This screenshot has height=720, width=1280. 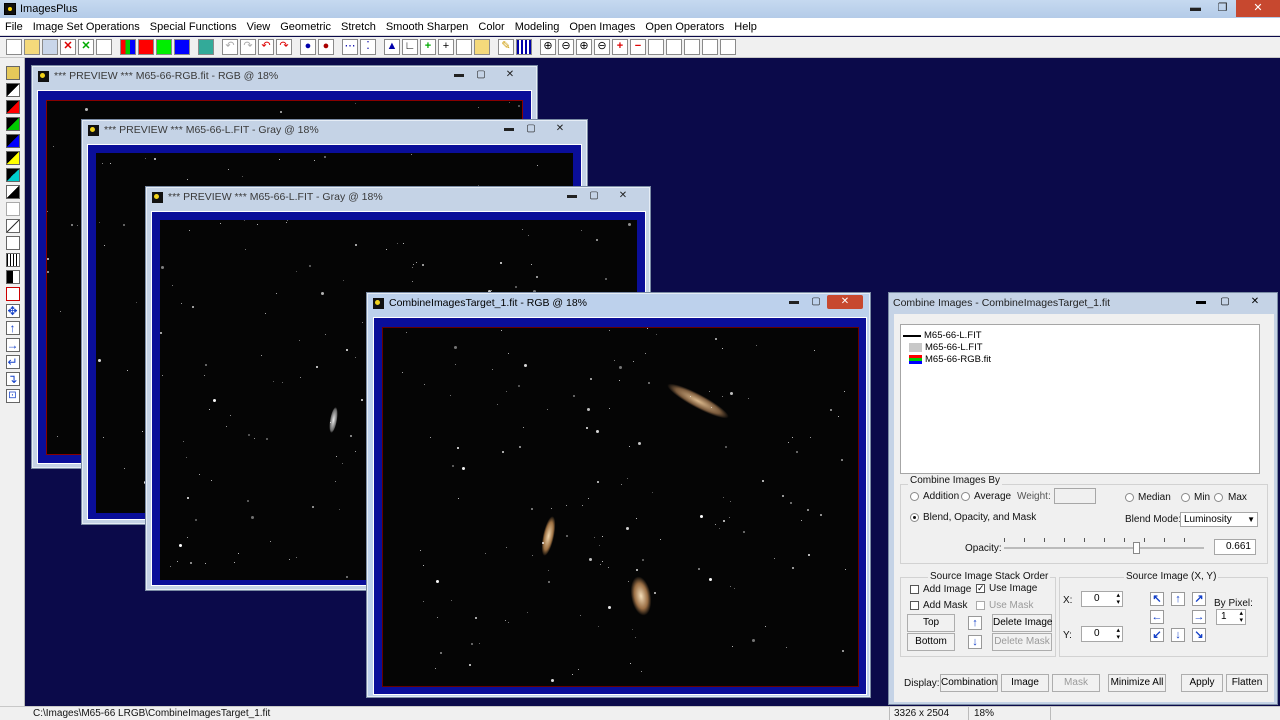 I want to click on blue-balance-icon, so click(x=12, y=141).